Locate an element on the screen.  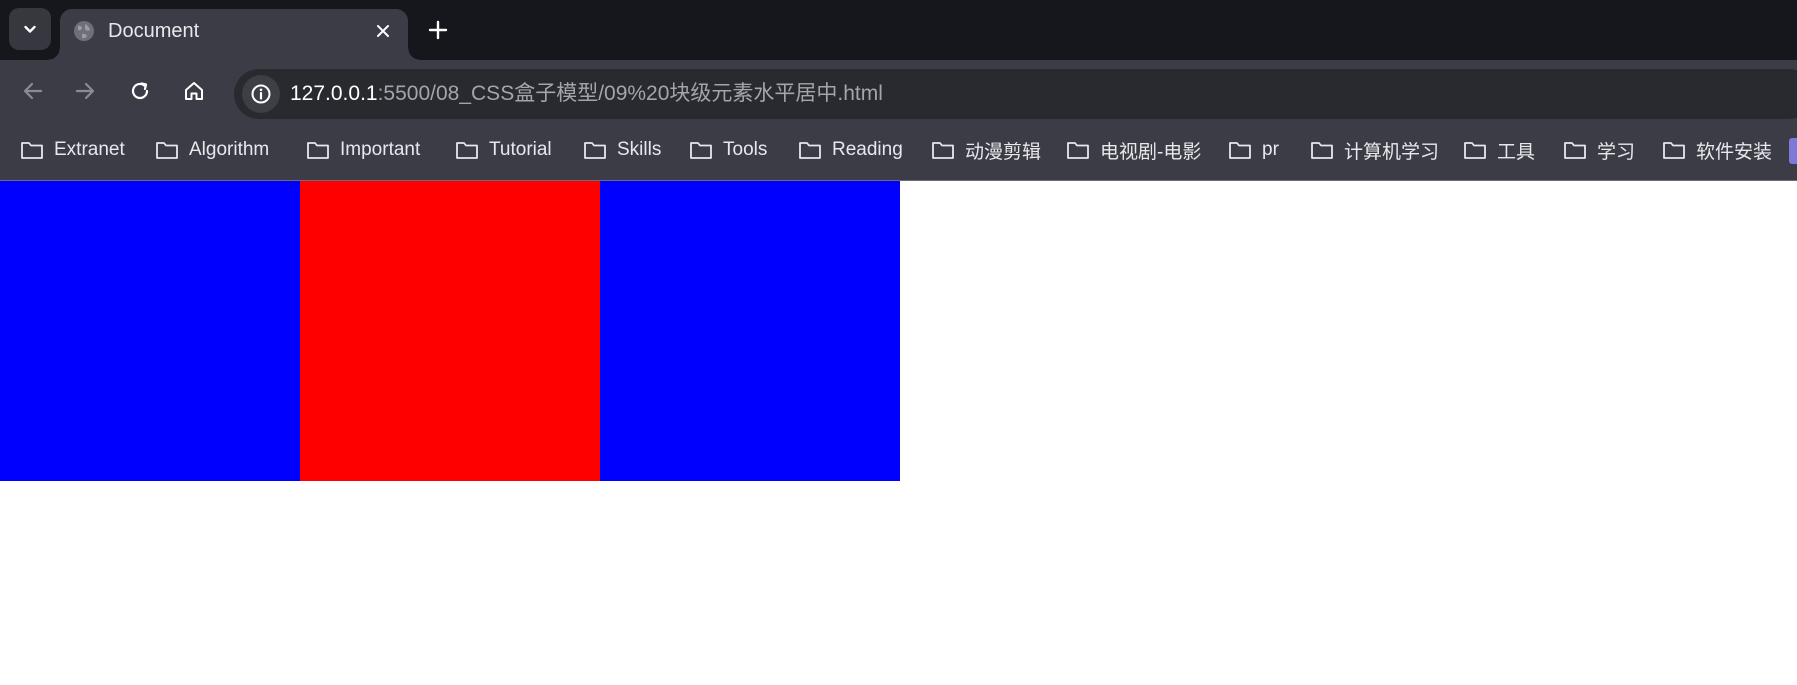
center-red-box is located at coordinates (450, 331).